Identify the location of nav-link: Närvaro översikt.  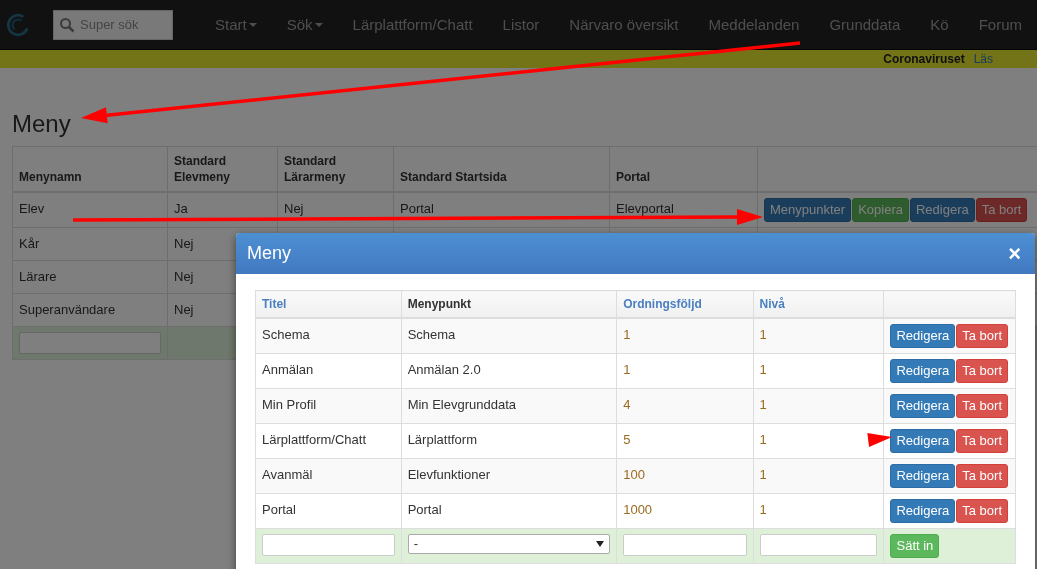
(624, 24).